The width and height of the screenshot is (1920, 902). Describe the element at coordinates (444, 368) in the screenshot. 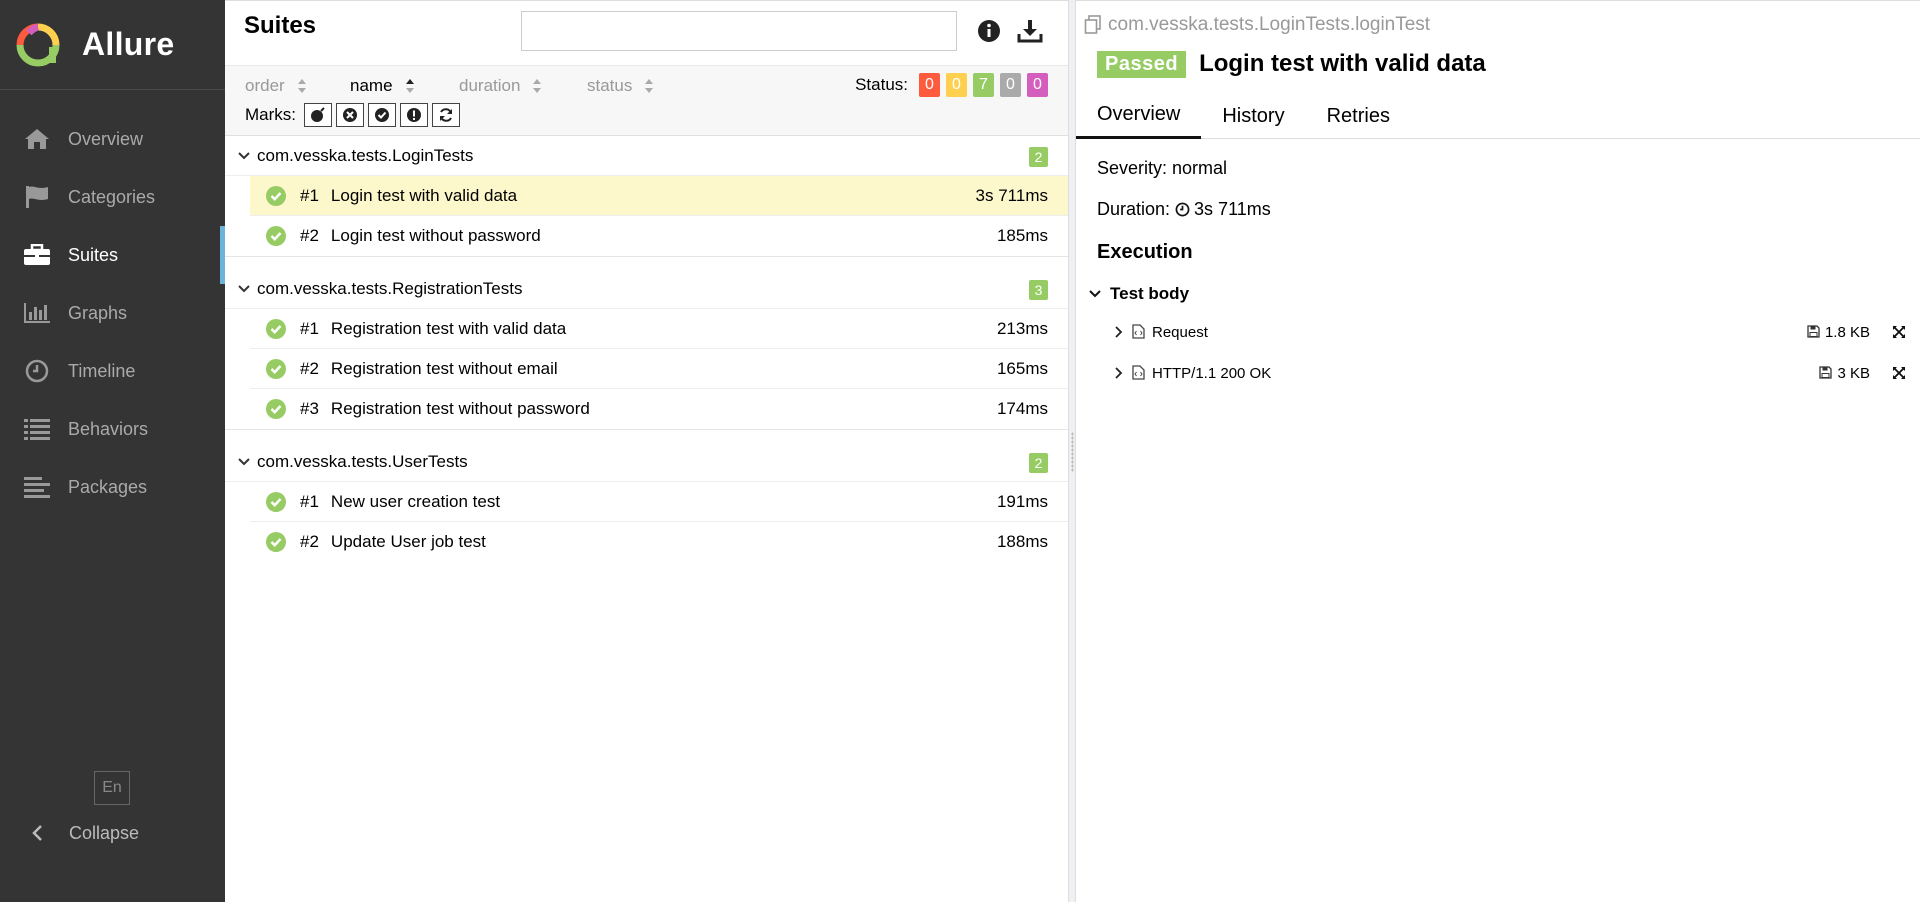

I see `test-name: Registration test without email` at that location.